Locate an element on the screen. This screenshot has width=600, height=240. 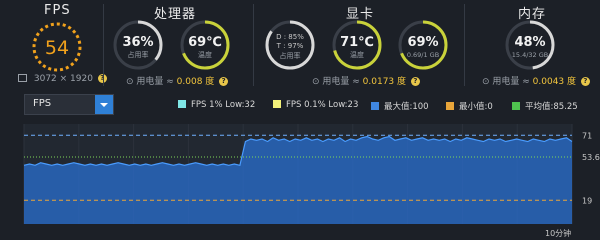
legend-item: FPS 1% Low:32 is located at coordinates (216, 105).